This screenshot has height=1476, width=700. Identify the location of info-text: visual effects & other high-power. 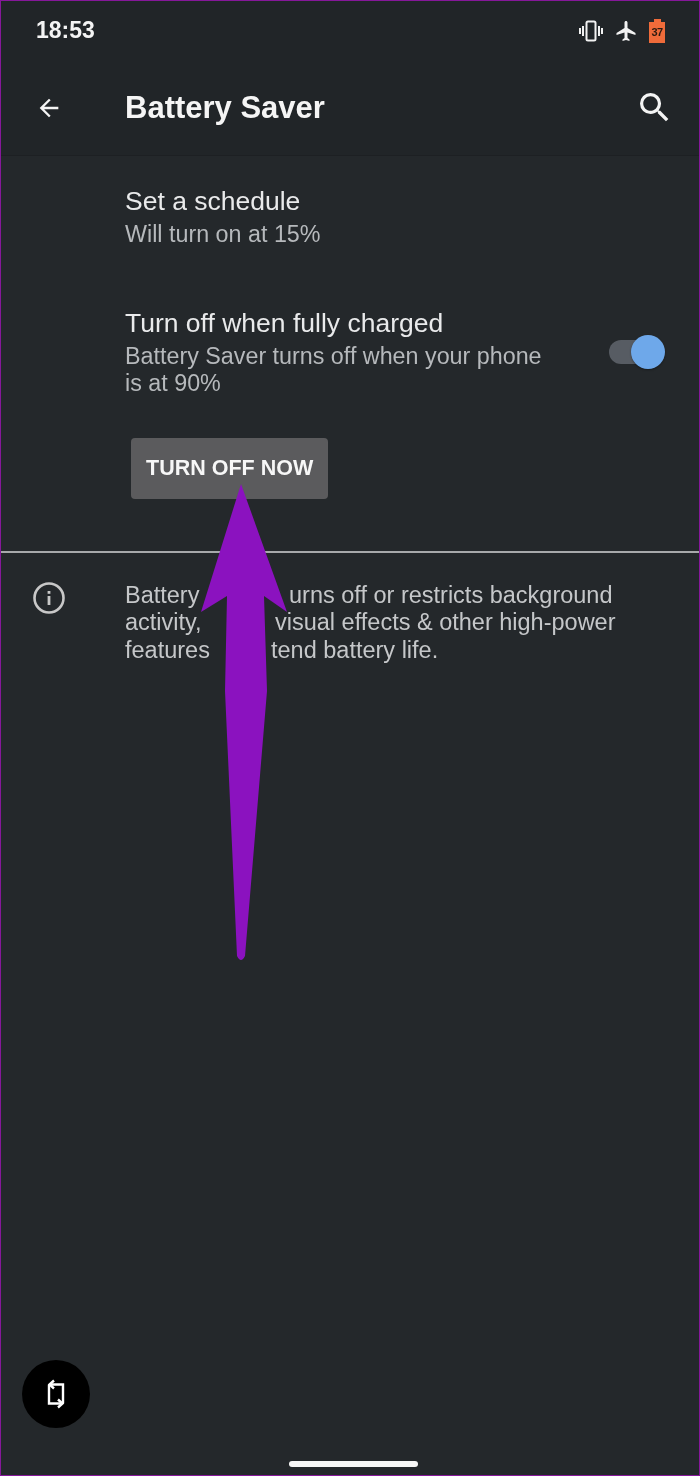
(445, 623).